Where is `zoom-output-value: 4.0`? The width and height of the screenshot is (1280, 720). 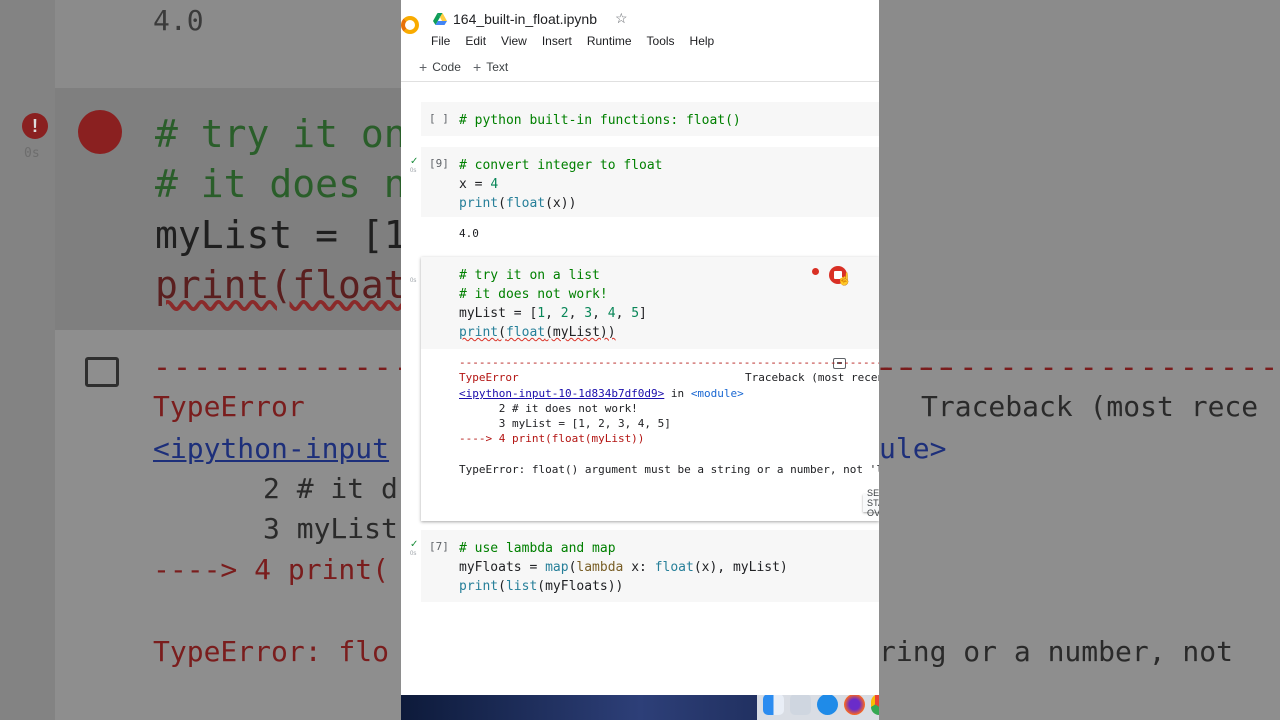 zoom-output-value: 4.0 is located at coordinates (178, 20).